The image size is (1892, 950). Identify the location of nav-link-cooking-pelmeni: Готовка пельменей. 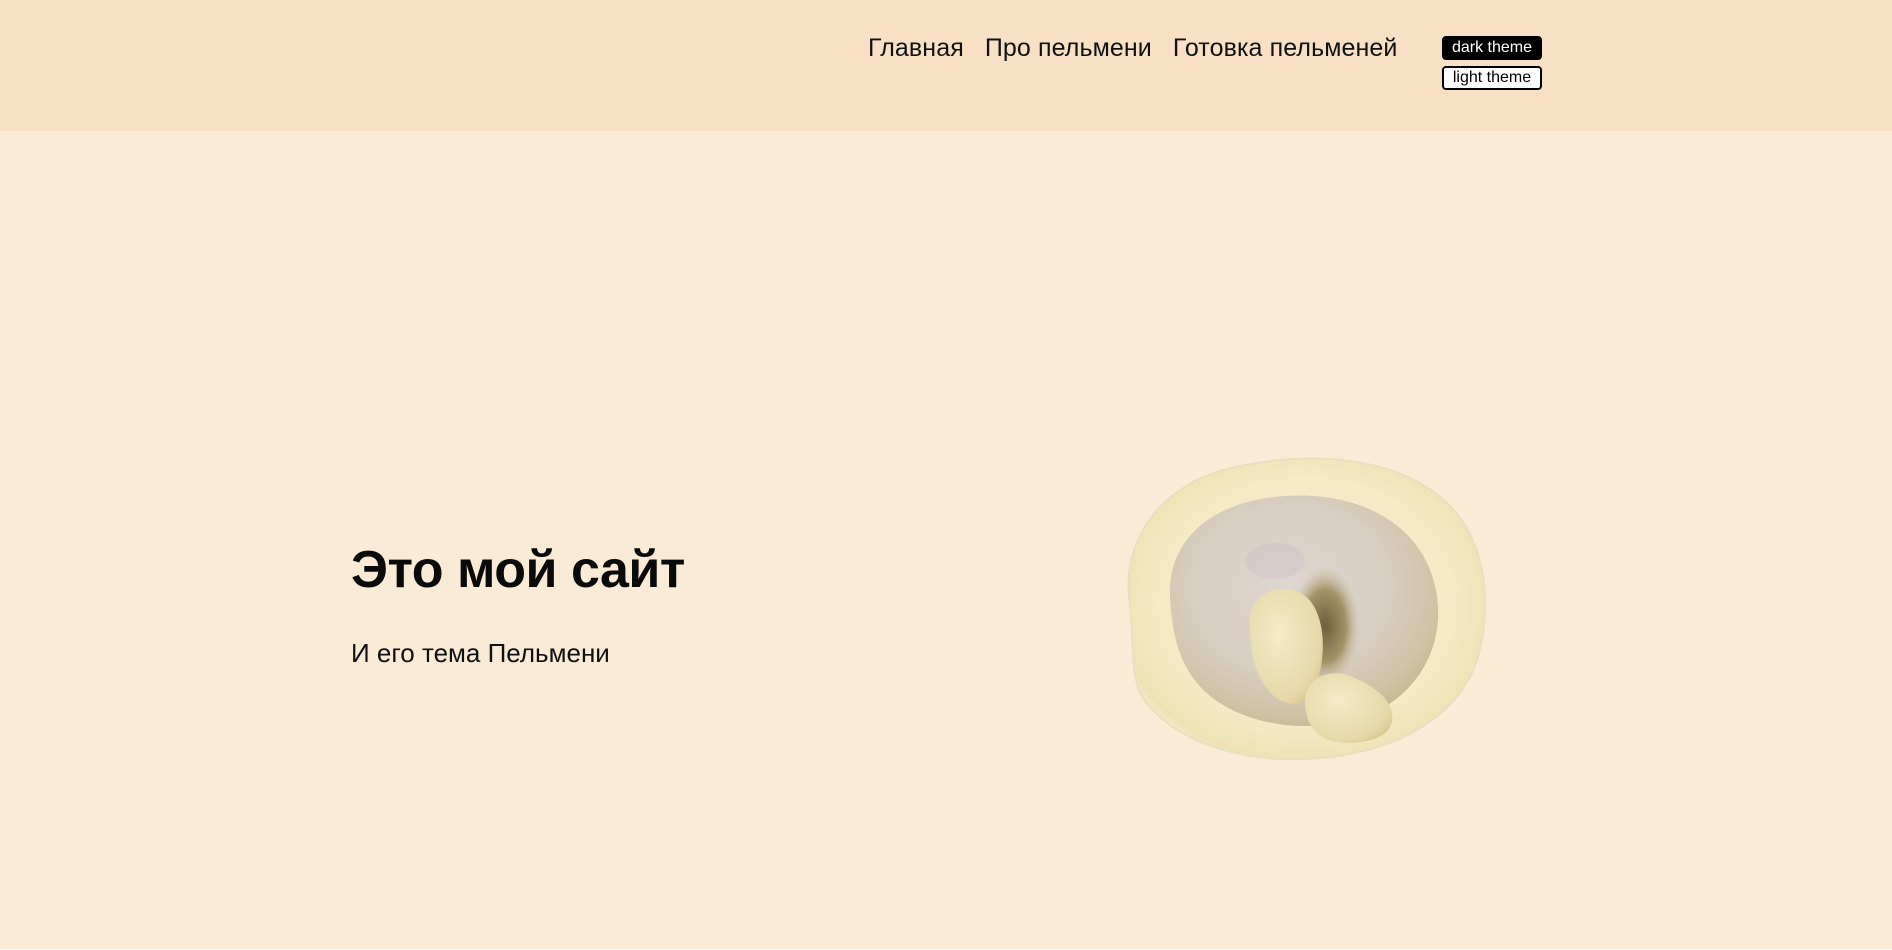
(1285, 48).